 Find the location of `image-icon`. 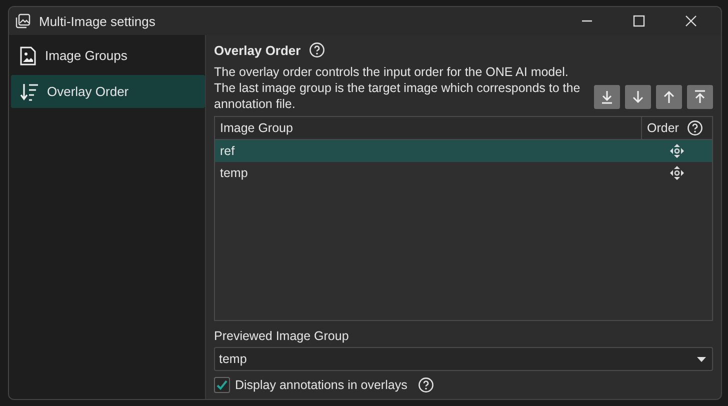

image-icon is located at coordinates (28, 56).